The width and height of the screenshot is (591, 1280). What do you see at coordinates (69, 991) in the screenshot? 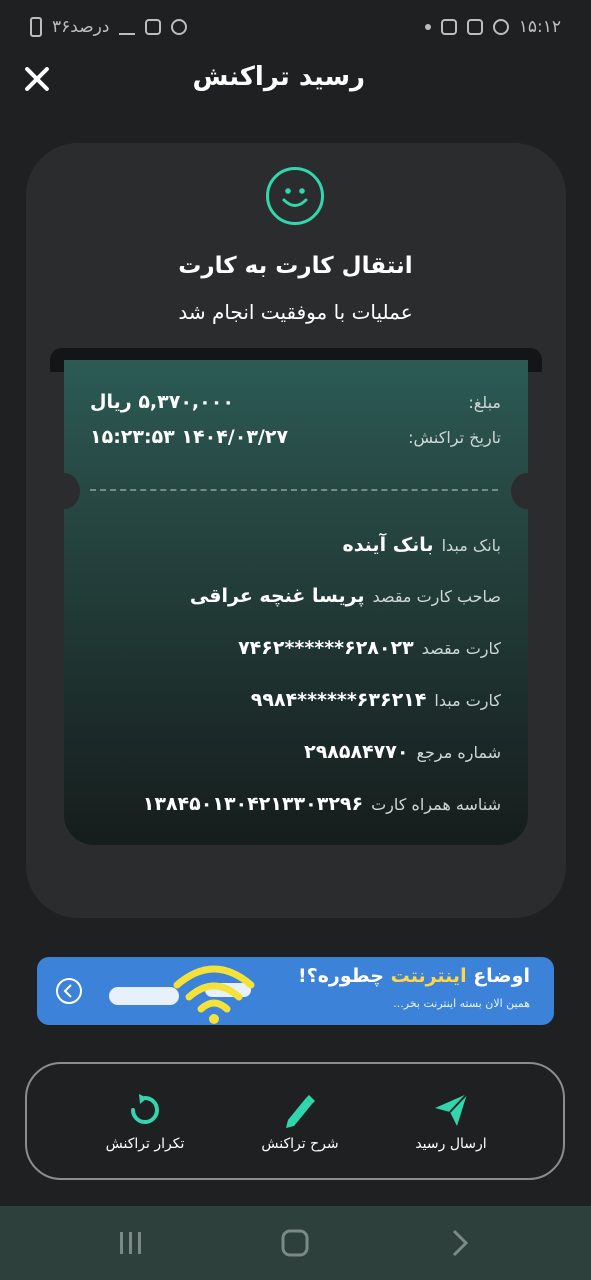
I see `banner-chevron-left-icon` at bounding box center [69, 991].